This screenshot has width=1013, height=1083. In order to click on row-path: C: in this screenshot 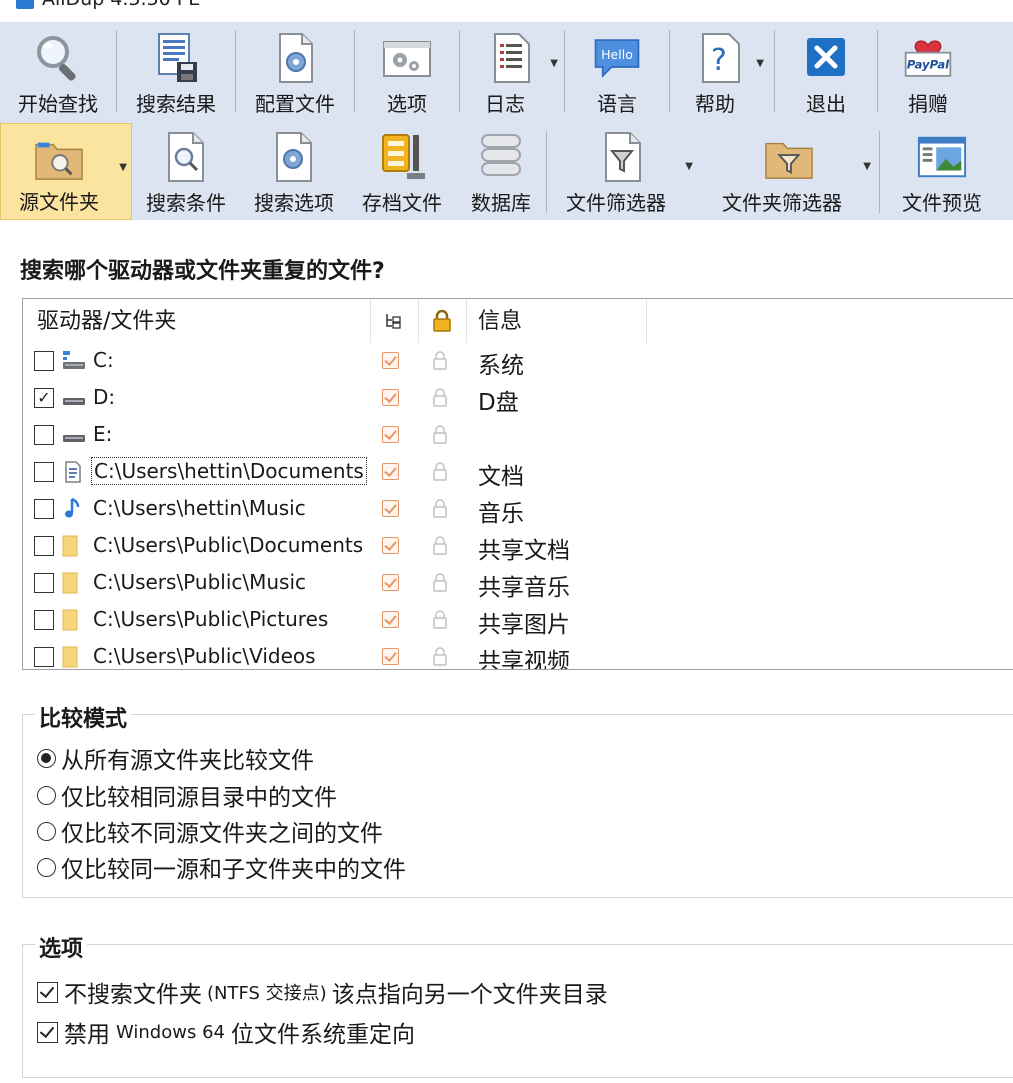, I will do `click(103, 360)`.